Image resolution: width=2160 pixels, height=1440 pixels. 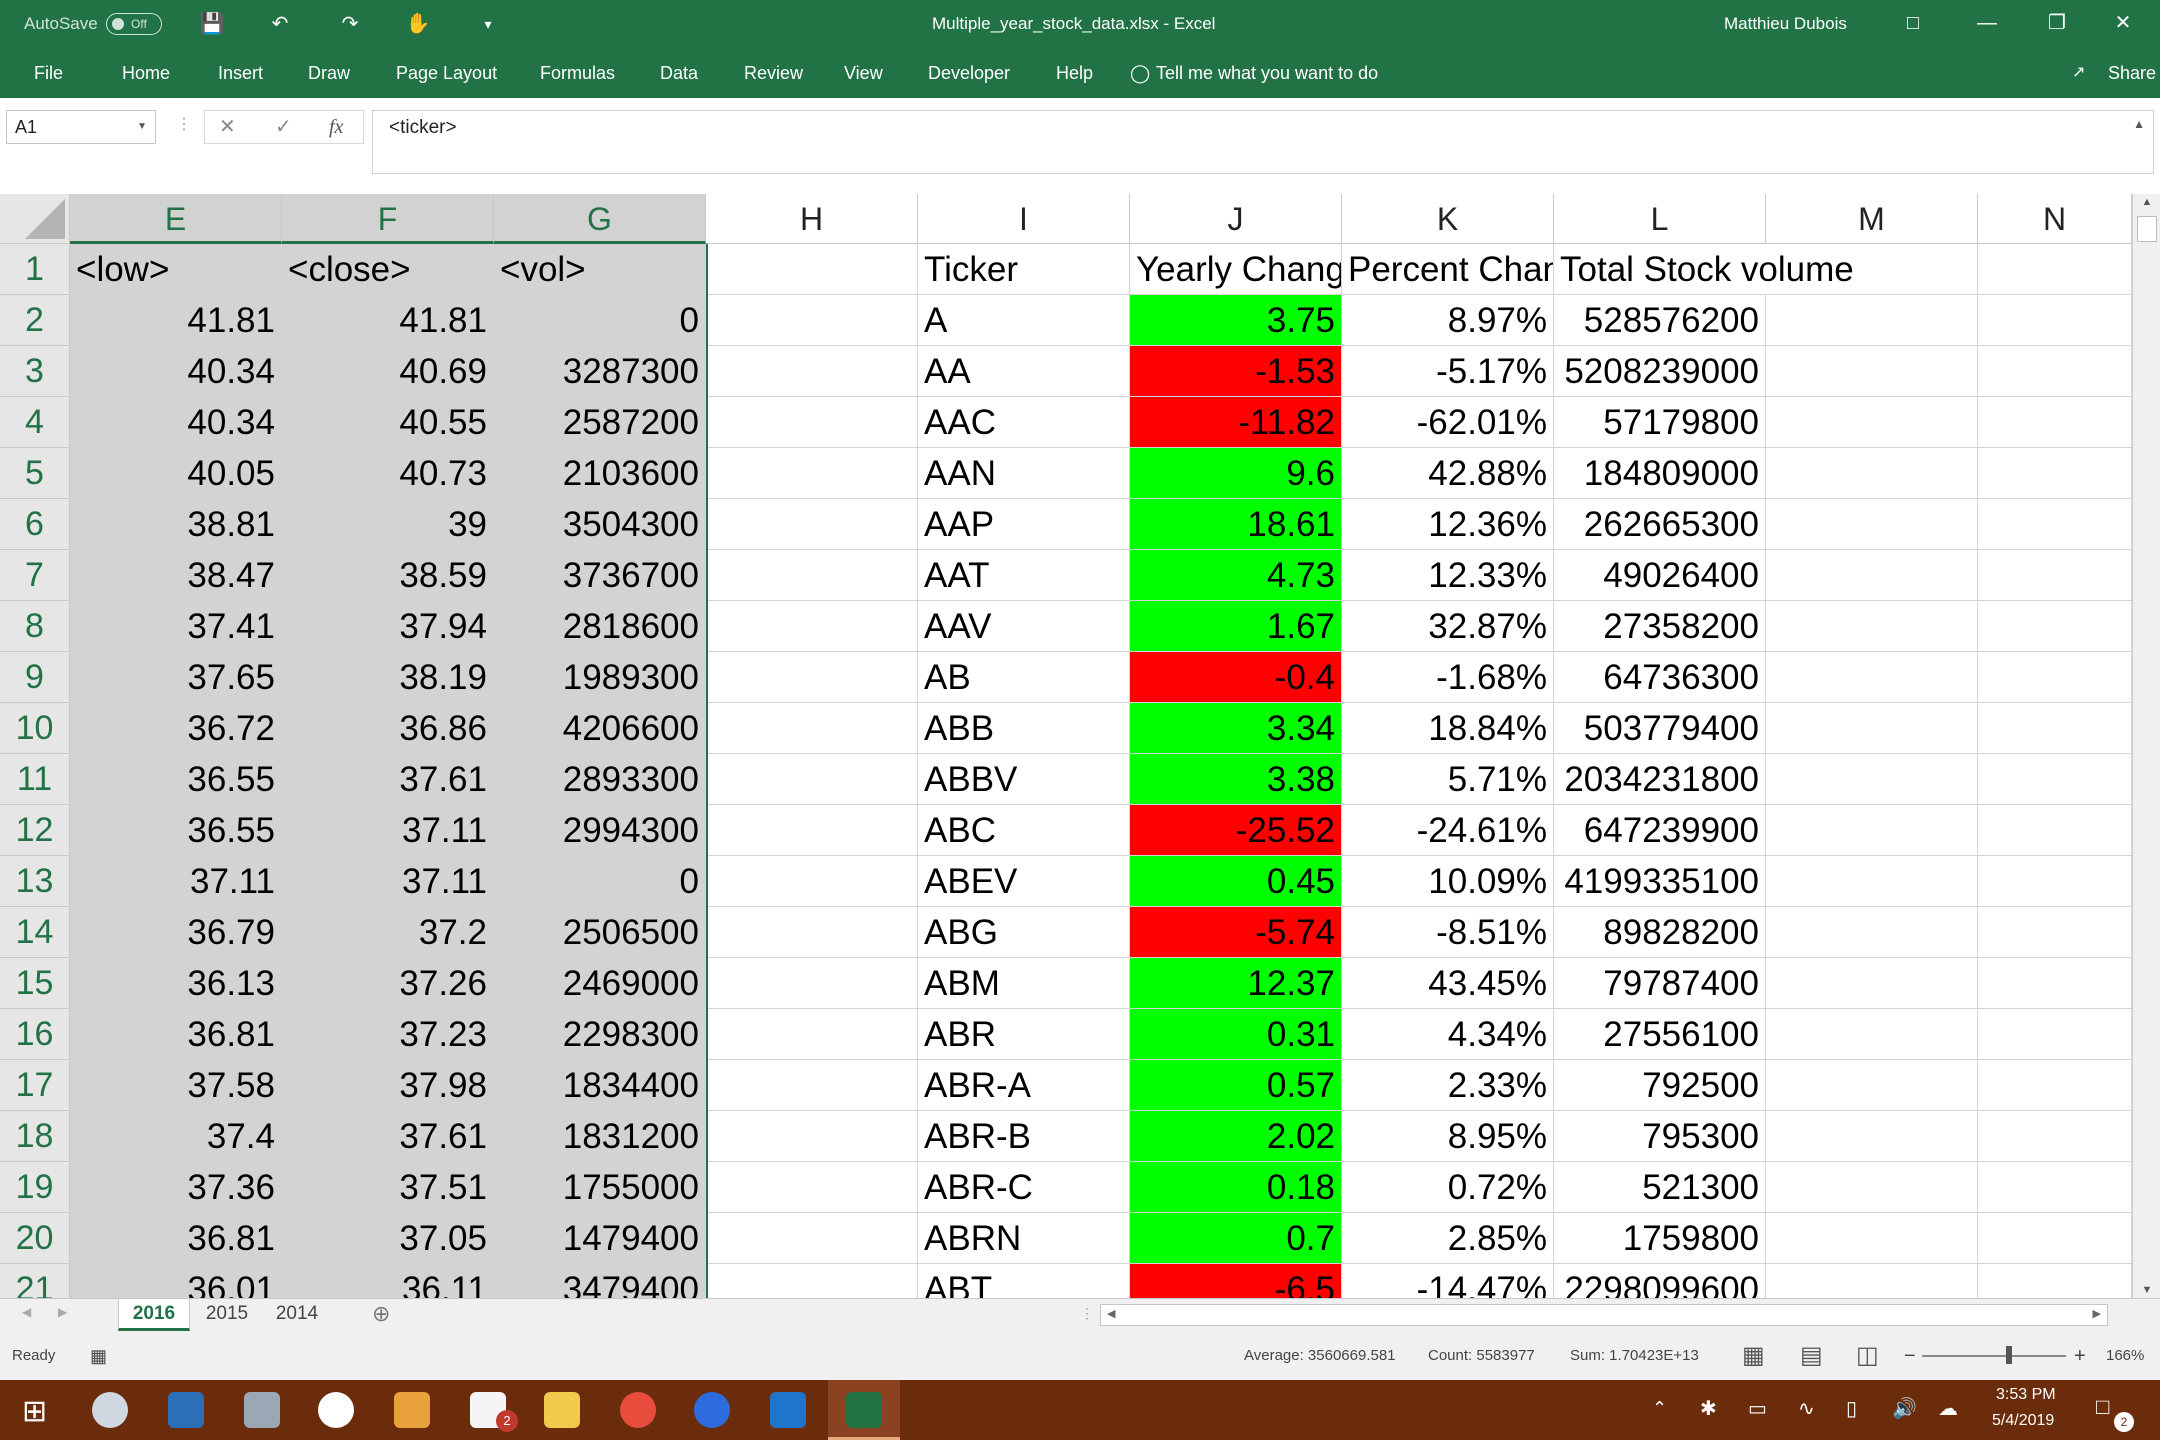 What do you see at coordinates (1660, 983) in the screenshot?
I see `cell-total-volume: 79787400` at bounding box center [1660, 983].